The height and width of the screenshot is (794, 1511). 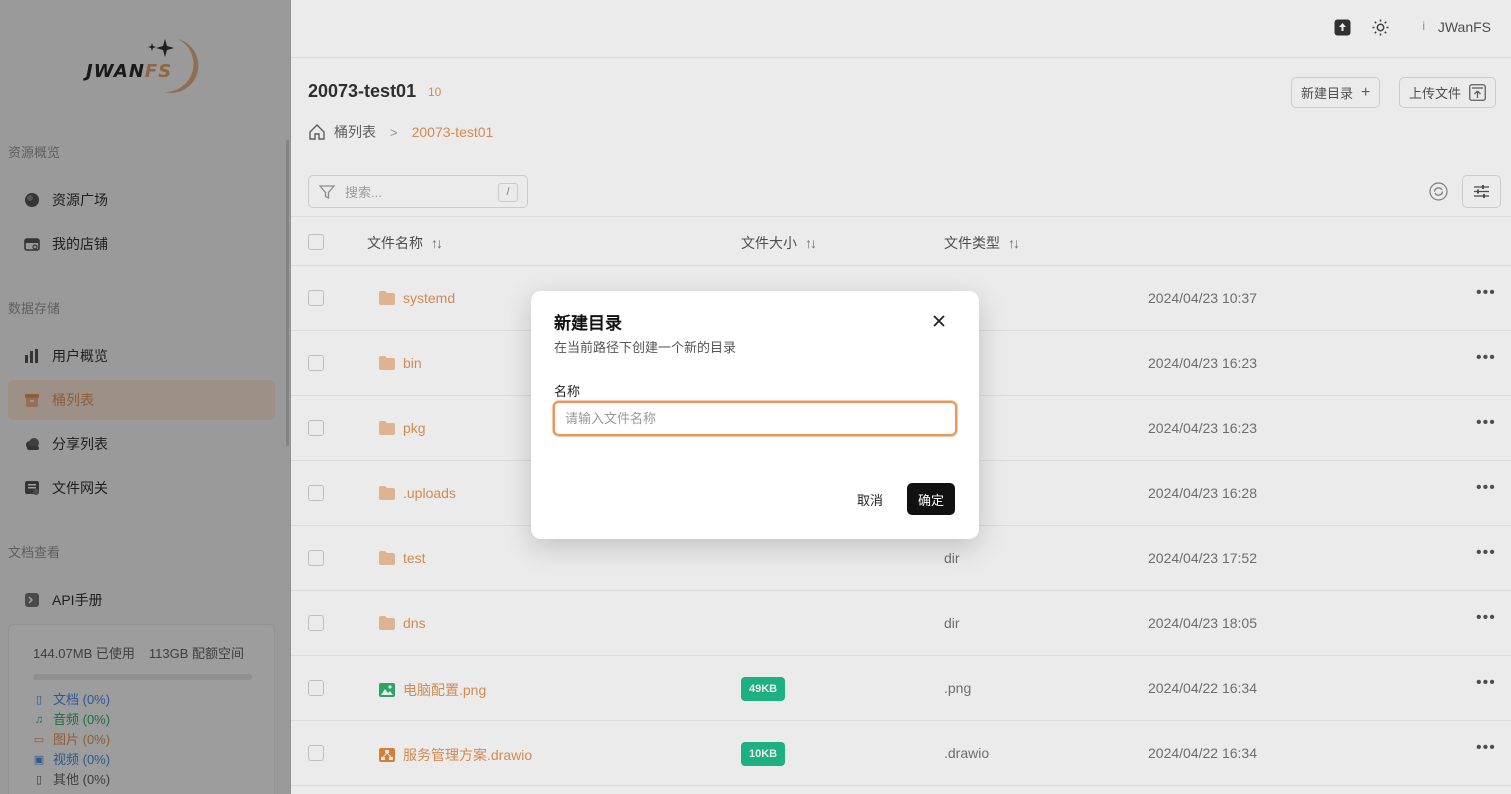 What do you see at coordinates (645, 347) in the screenshot?
I see `dialog-subtitle: 在当前路径下创建一个新的目录` at bounding box center [645, 347].